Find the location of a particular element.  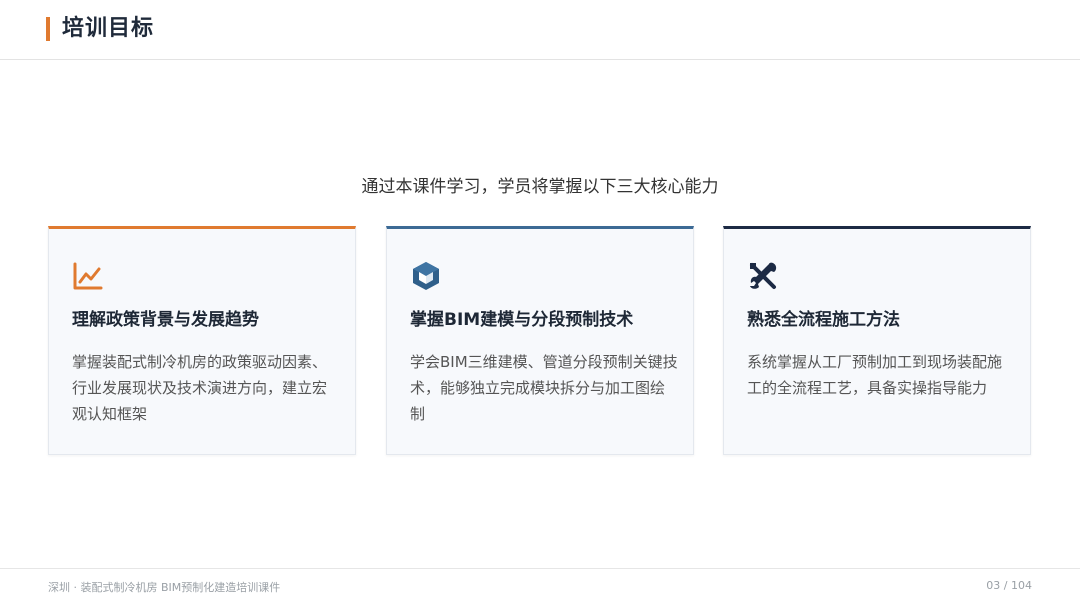

page-title: 培训目标 is located at coordinates (108, 28).